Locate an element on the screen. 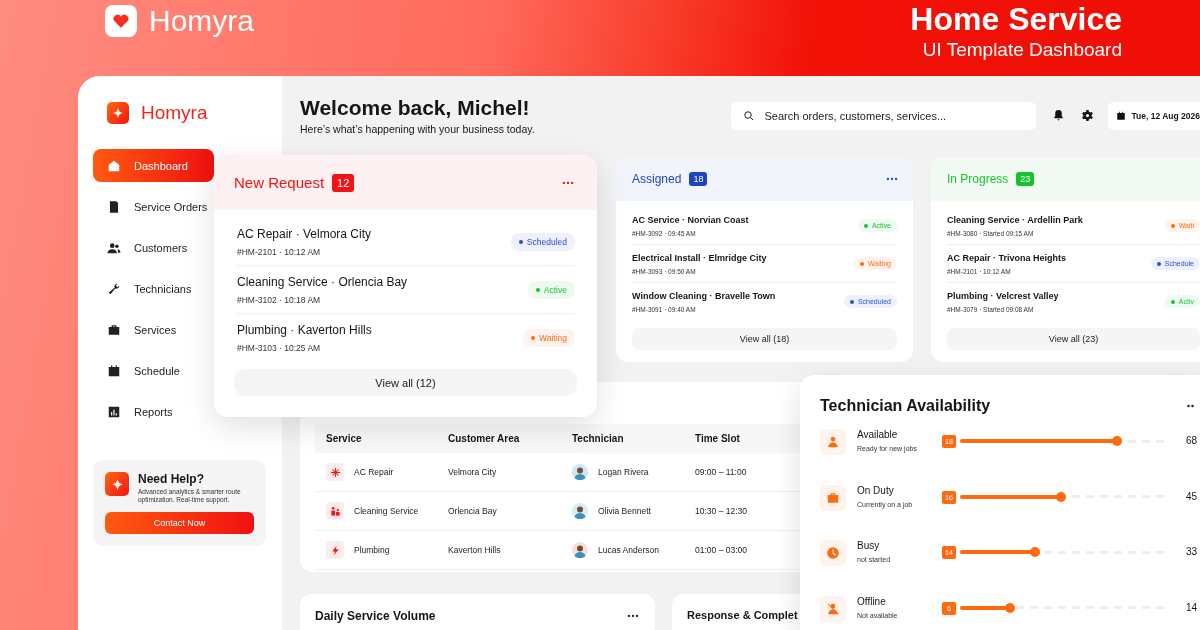 The width and height of the screenshot is (1200, 630). request-meta: #HM-3102 · 10:18 AM is located at coordinates (279, 299).